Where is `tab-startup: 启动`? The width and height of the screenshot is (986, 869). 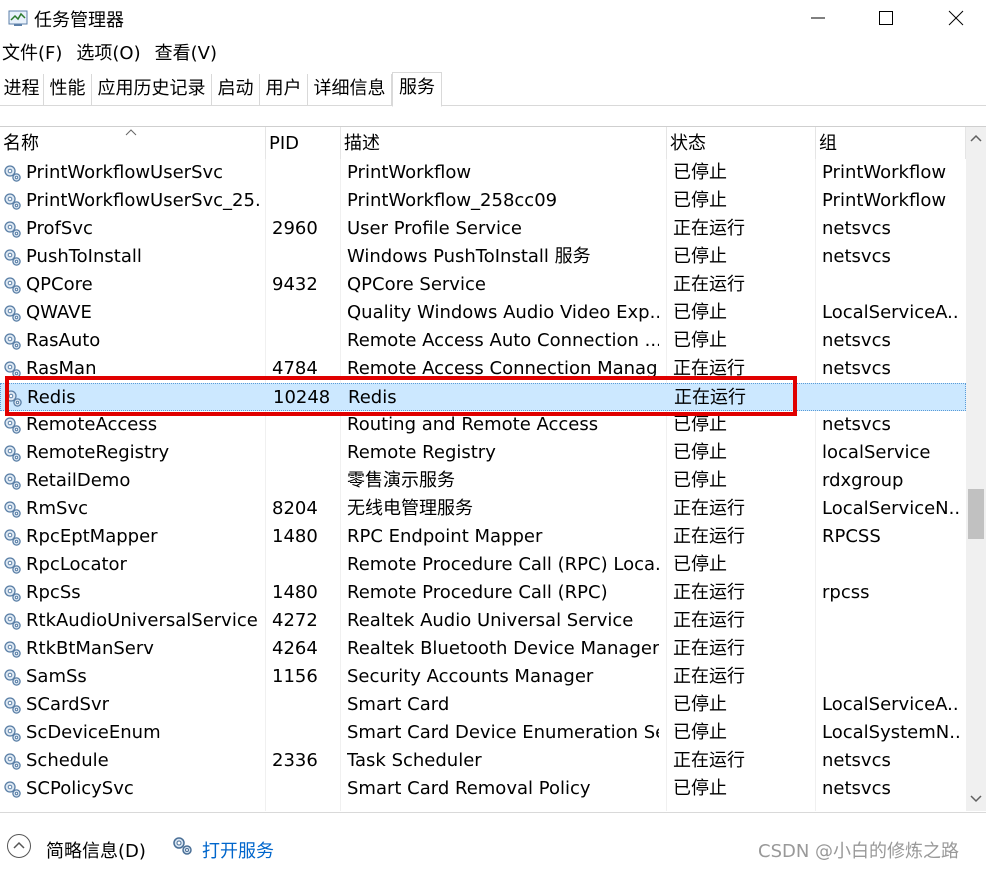
tab-startup: 启动 is located at coordinates (236, 90).